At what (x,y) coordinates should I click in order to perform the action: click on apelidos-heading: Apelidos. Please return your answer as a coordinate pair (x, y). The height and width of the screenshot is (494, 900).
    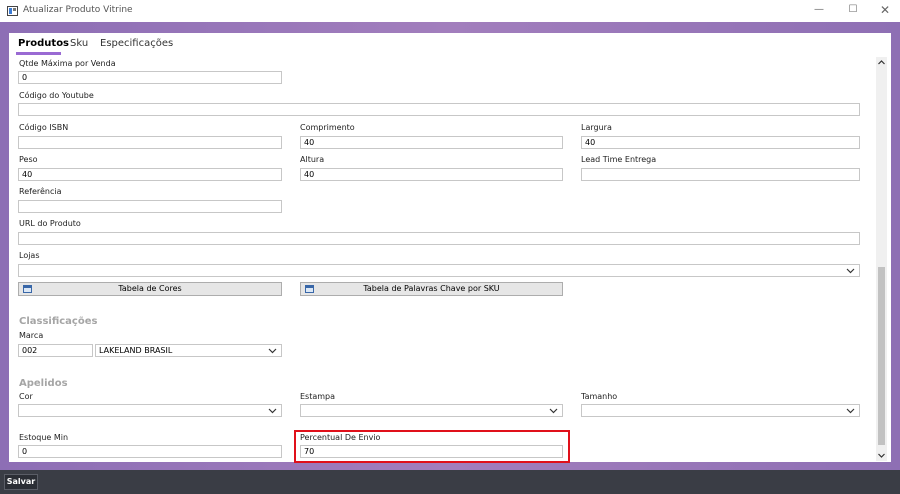
    Looking at the image, I should click on (43, 383).